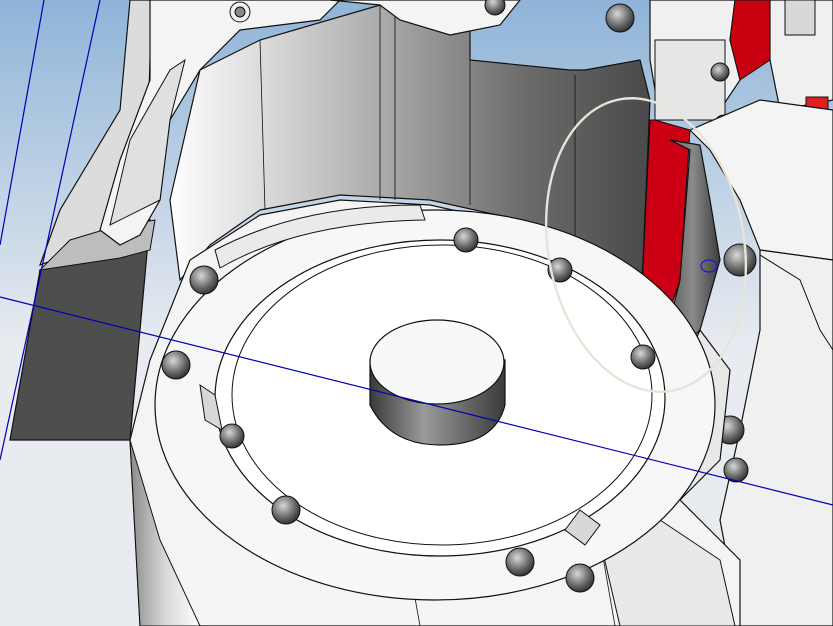 The image size is (833, 626). Describe the element at coordinates (437, 382) in the screenshot. I see `center-boss` at that location.